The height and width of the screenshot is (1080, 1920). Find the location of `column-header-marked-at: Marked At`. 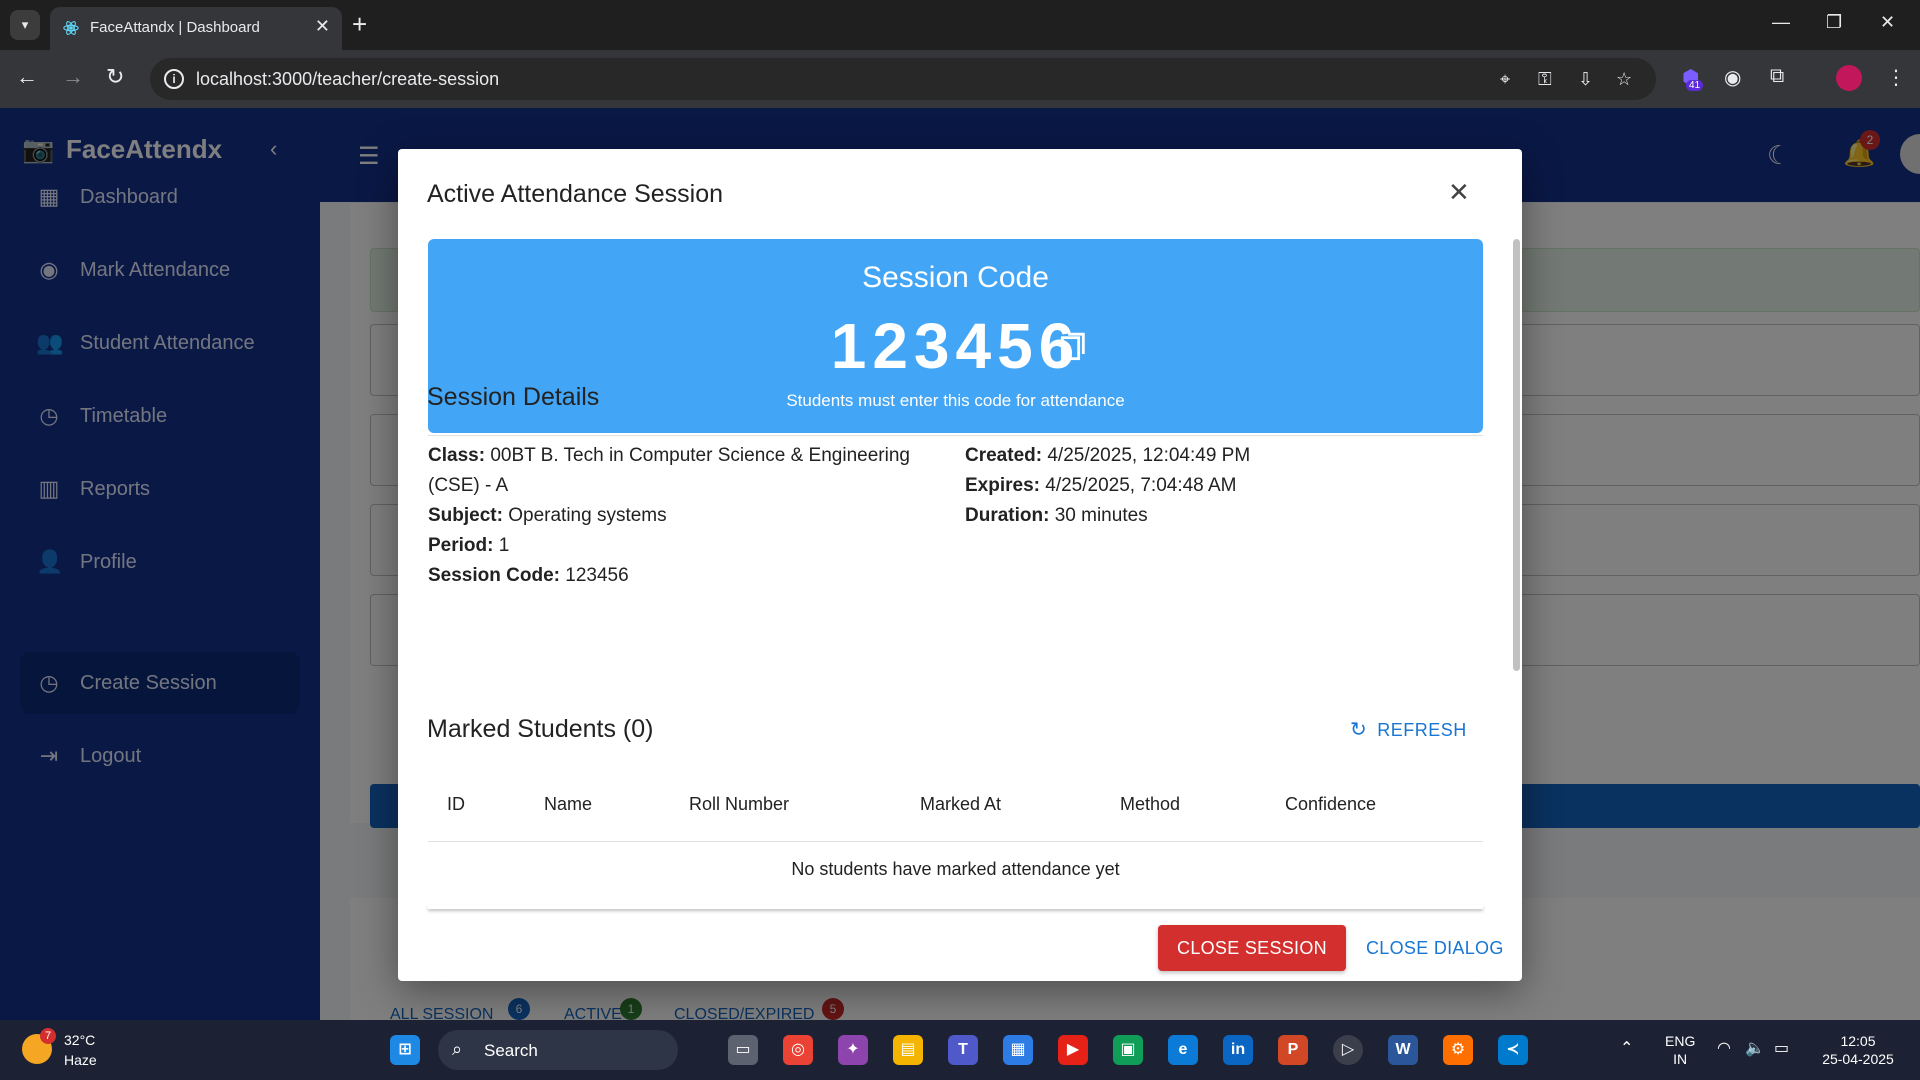

column-header-marked-at: Marked At is located at coordinates (961, 804).